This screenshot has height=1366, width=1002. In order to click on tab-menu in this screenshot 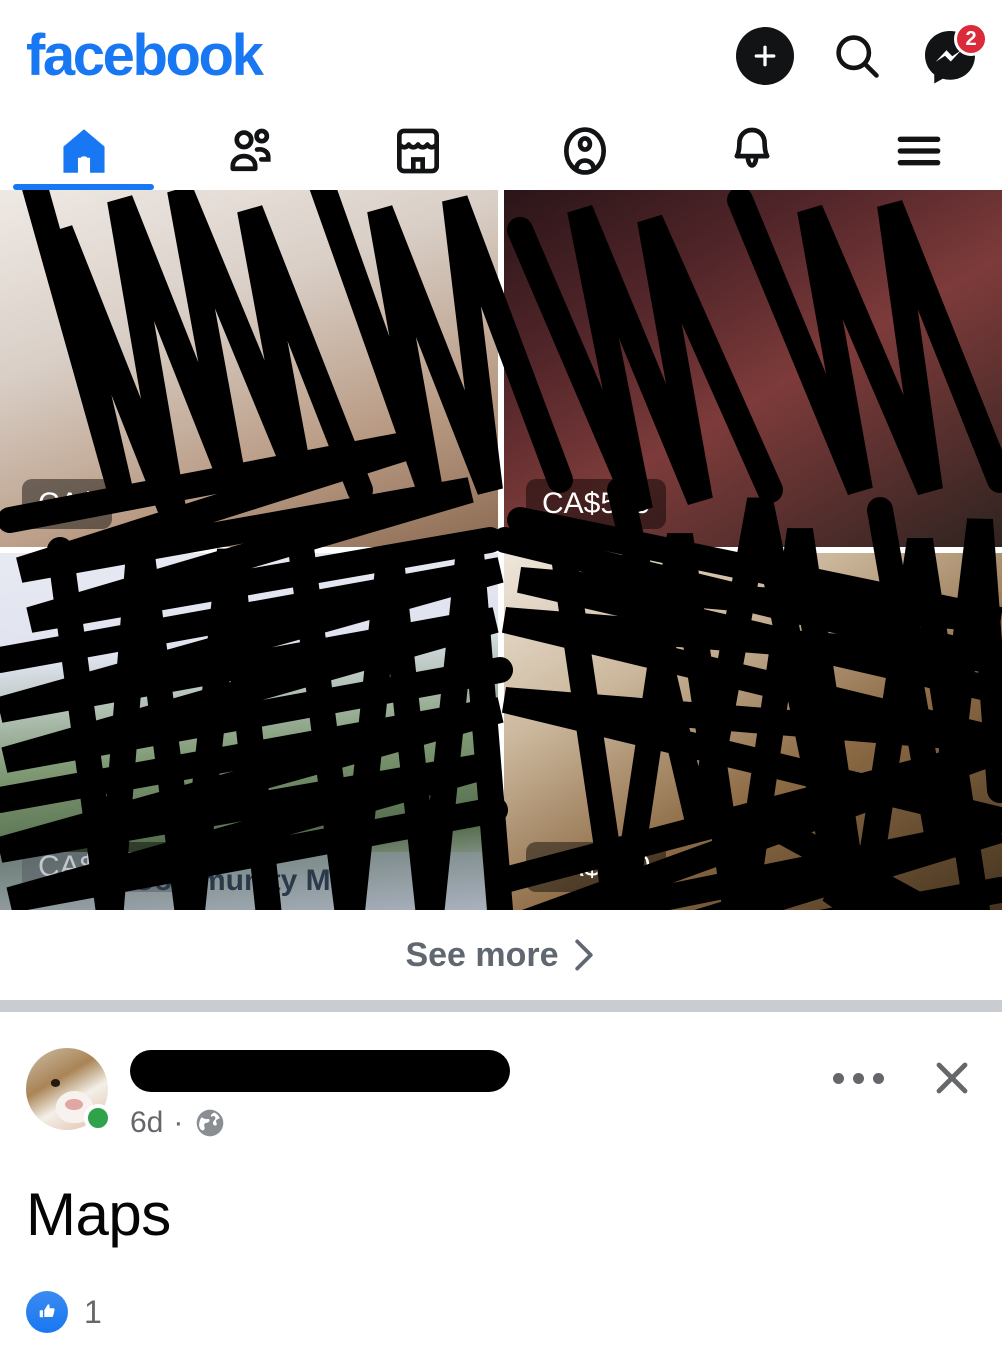, I will do `click(918, 151)`.